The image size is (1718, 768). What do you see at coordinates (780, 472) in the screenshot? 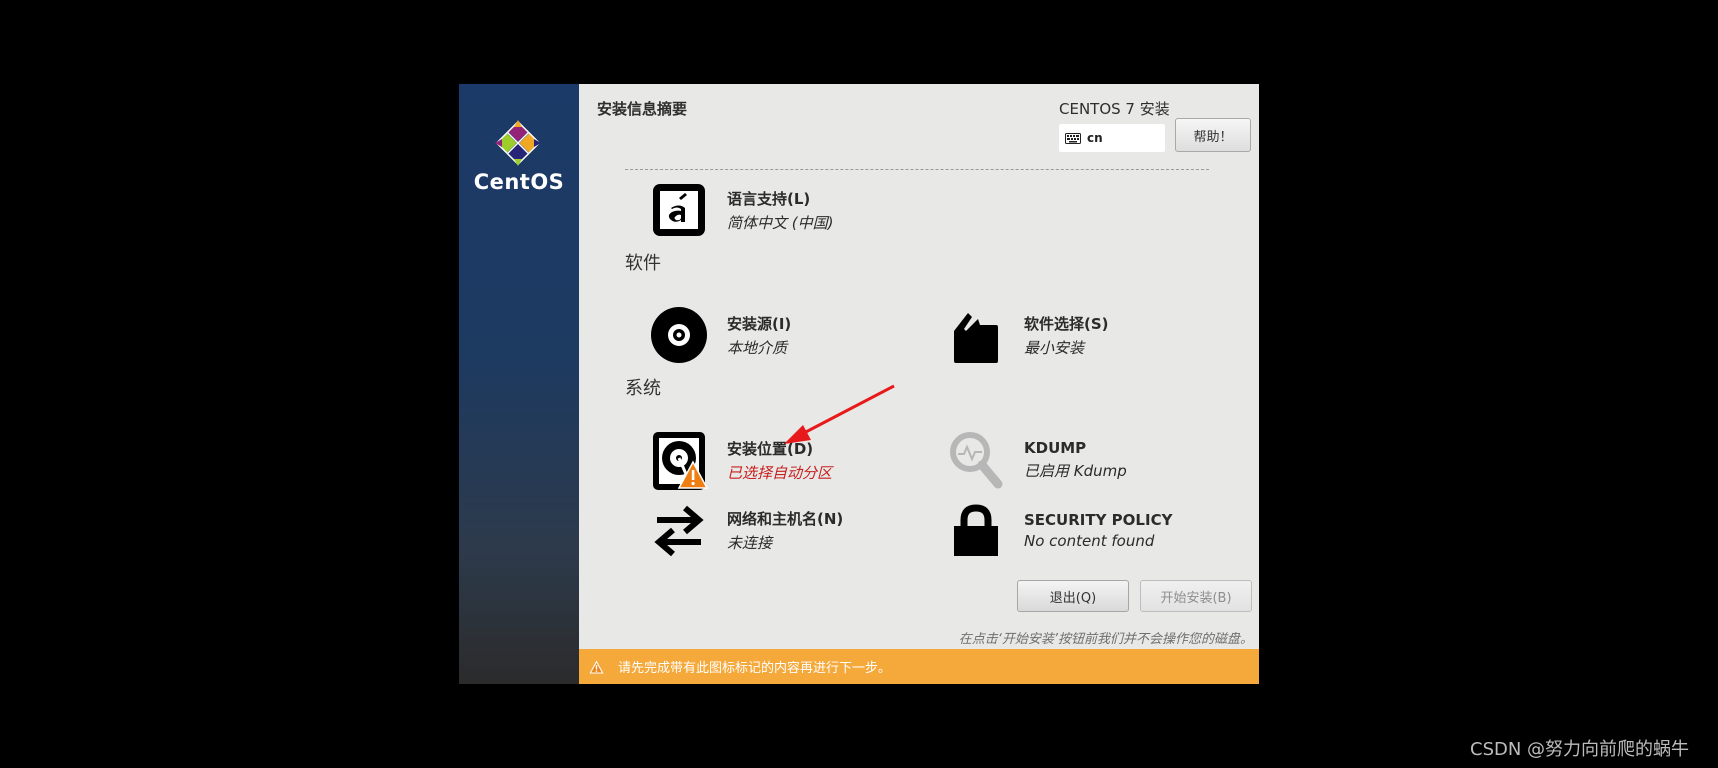
I see `spoke-status-error: 已选择自动分区` at bounding box center [780, 472].